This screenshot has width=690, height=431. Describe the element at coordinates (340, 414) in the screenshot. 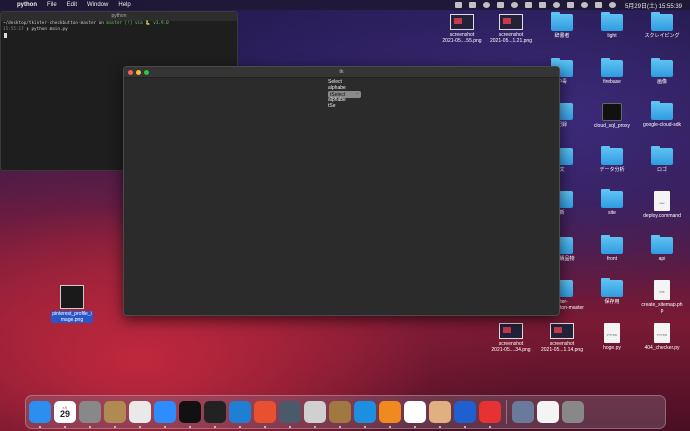

I see `dock-keka-icon` at that location.